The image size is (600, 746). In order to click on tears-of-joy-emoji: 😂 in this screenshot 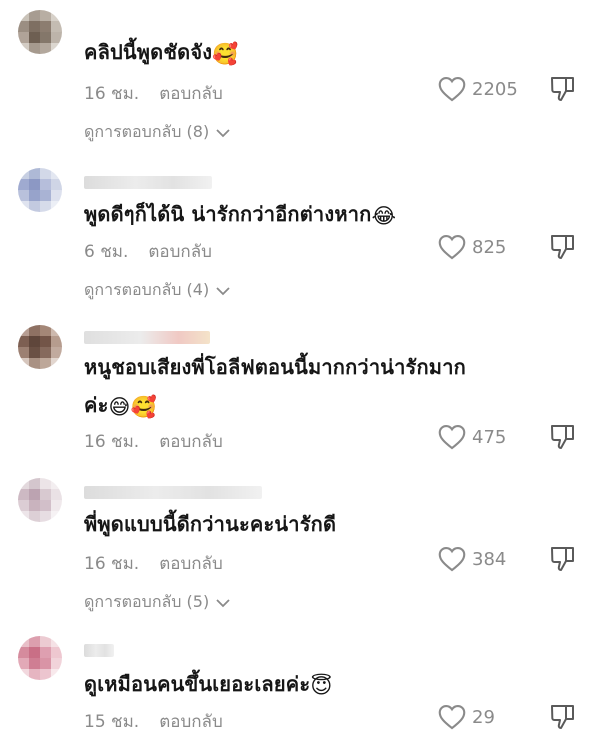, I will do `click(384, 216)`.